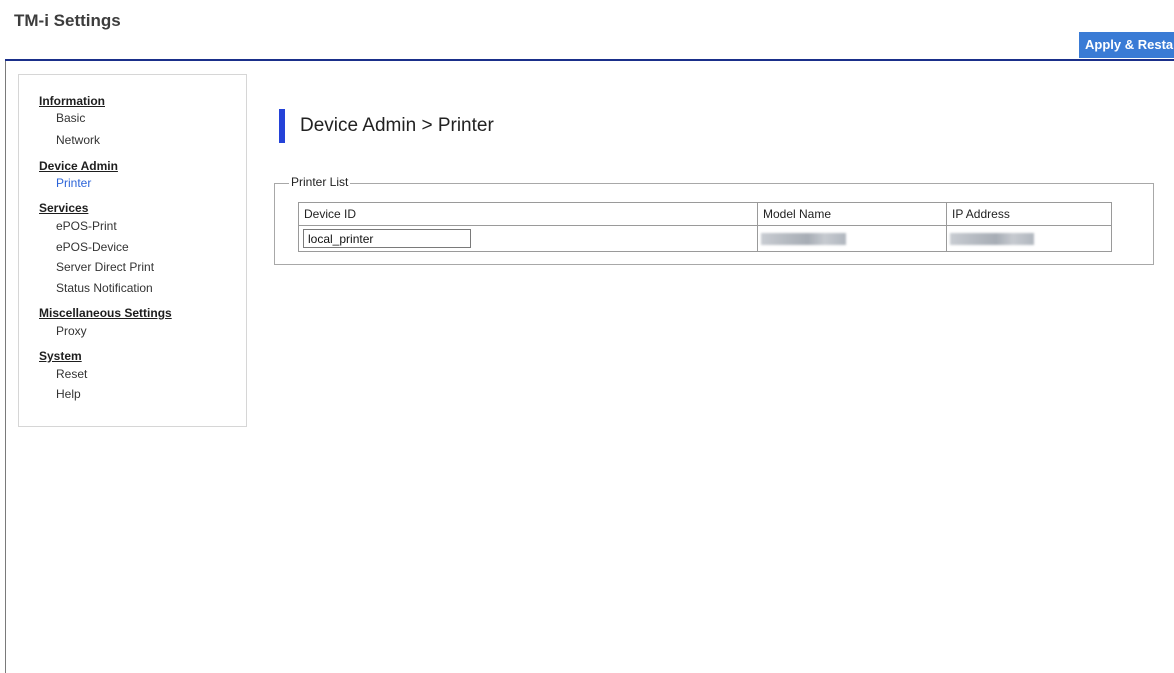  Describe the element at coordinates (320, 182) in the screenshot. I see `printer-list-legend: Printer List` at that location.